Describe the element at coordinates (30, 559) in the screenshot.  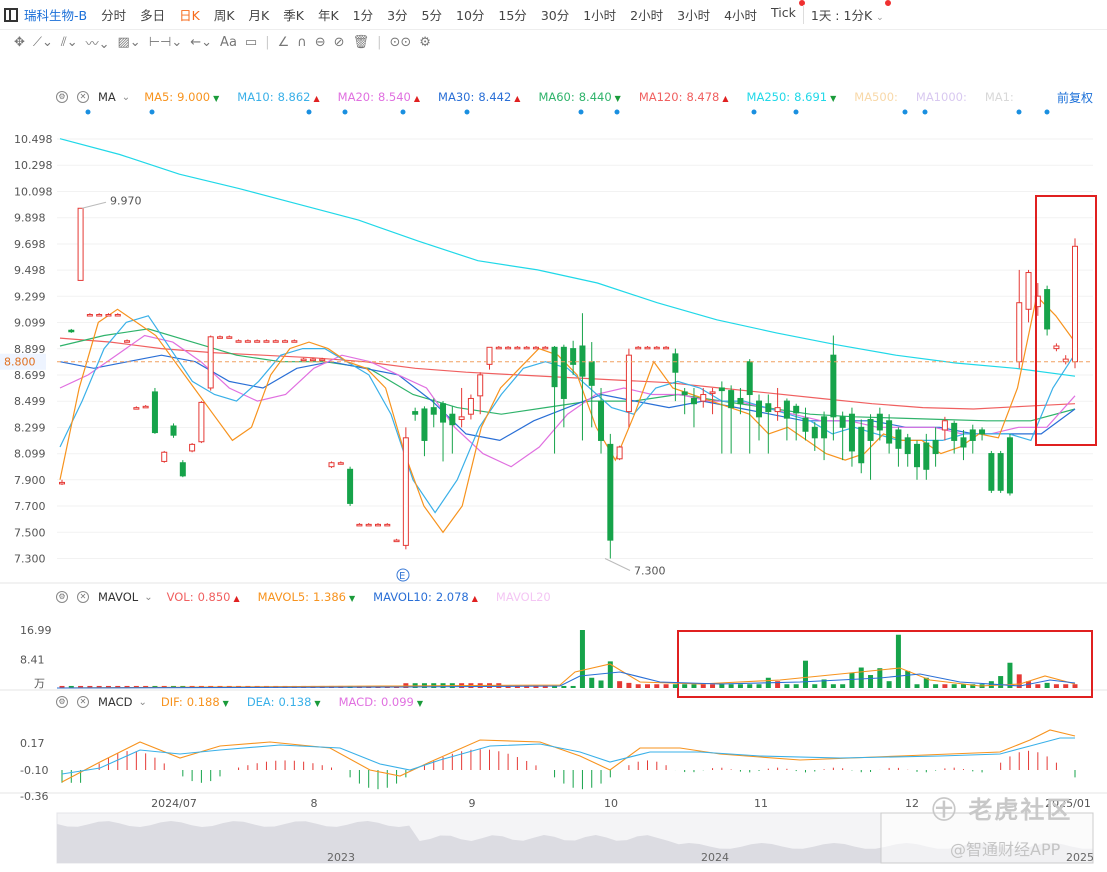
I see `price-tick: 7.300` at that location.